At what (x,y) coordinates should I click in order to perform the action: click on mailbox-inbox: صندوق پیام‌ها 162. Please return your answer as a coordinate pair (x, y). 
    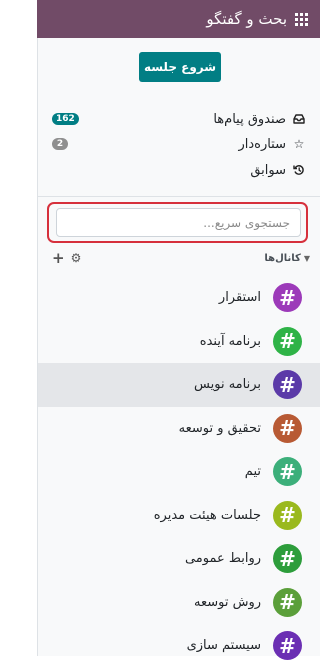
    Looking at the image, I should click on (179, 119).